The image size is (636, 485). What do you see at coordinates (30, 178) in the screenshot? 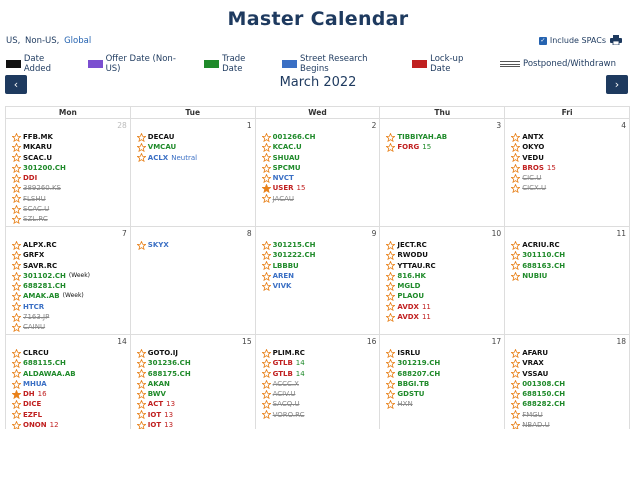
I see `ticker-link: DDI` at bounding box center [30, 178].